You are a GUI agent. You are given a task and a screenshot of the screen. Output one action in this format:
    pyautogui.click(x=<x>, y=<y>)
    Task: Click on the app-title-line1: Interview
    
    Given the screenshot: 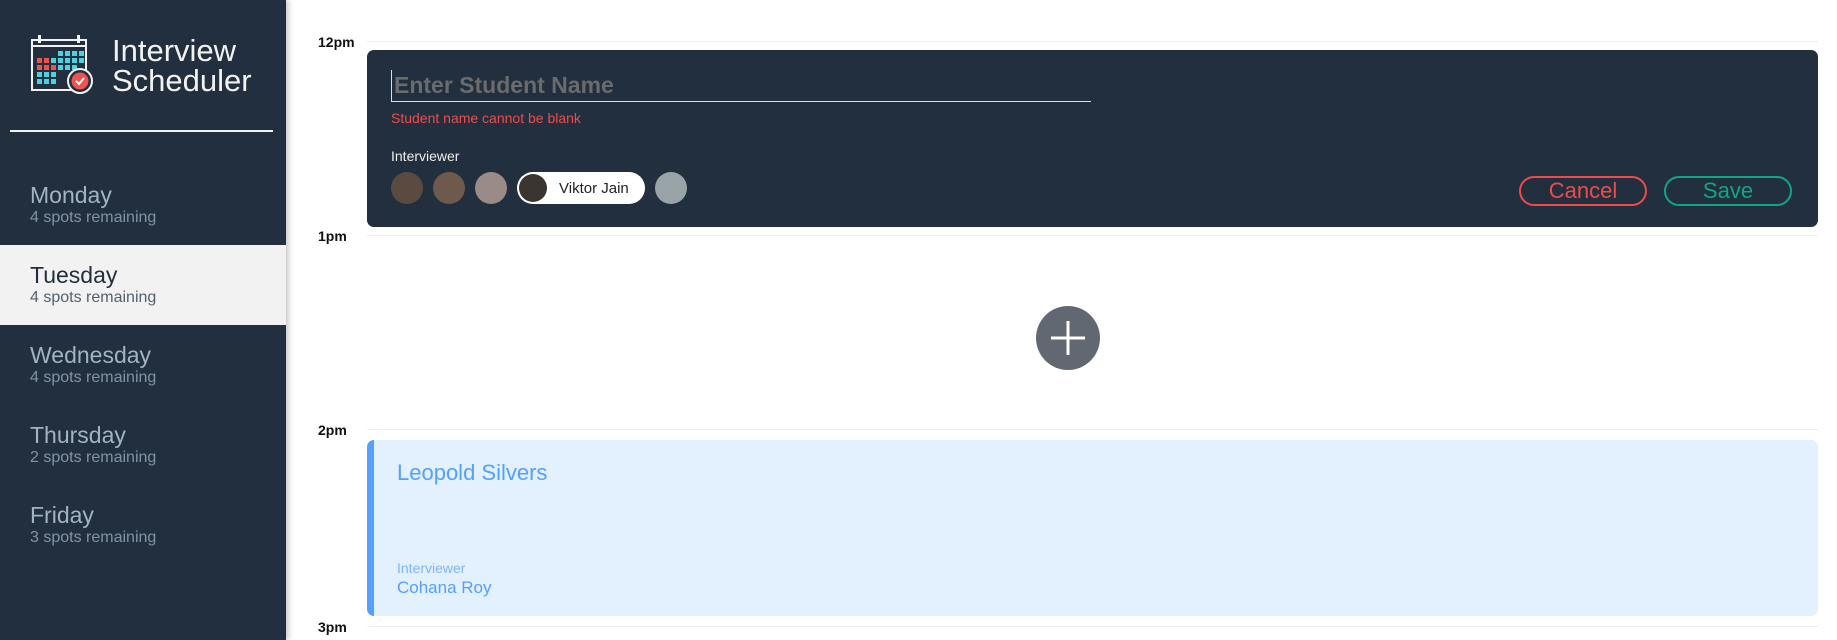 What is the action you would take?
    pyautogui.click(x=174, y=50)
    